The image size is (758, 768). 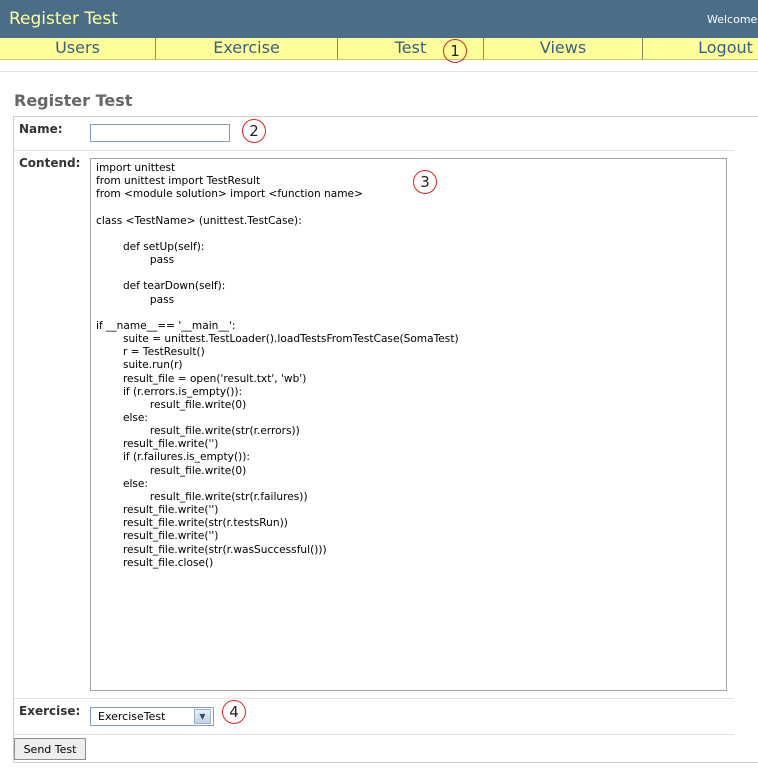 I want to click on chevron-down-icon: ▼, so click(x=202, y=716).